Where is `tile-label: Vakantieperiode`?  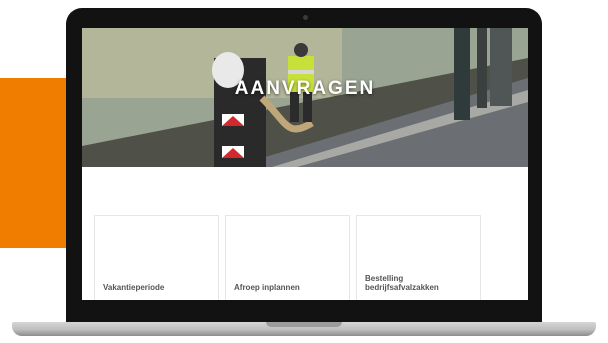 tile-label: Vakantieperiode is located at coordinates (134, 287).